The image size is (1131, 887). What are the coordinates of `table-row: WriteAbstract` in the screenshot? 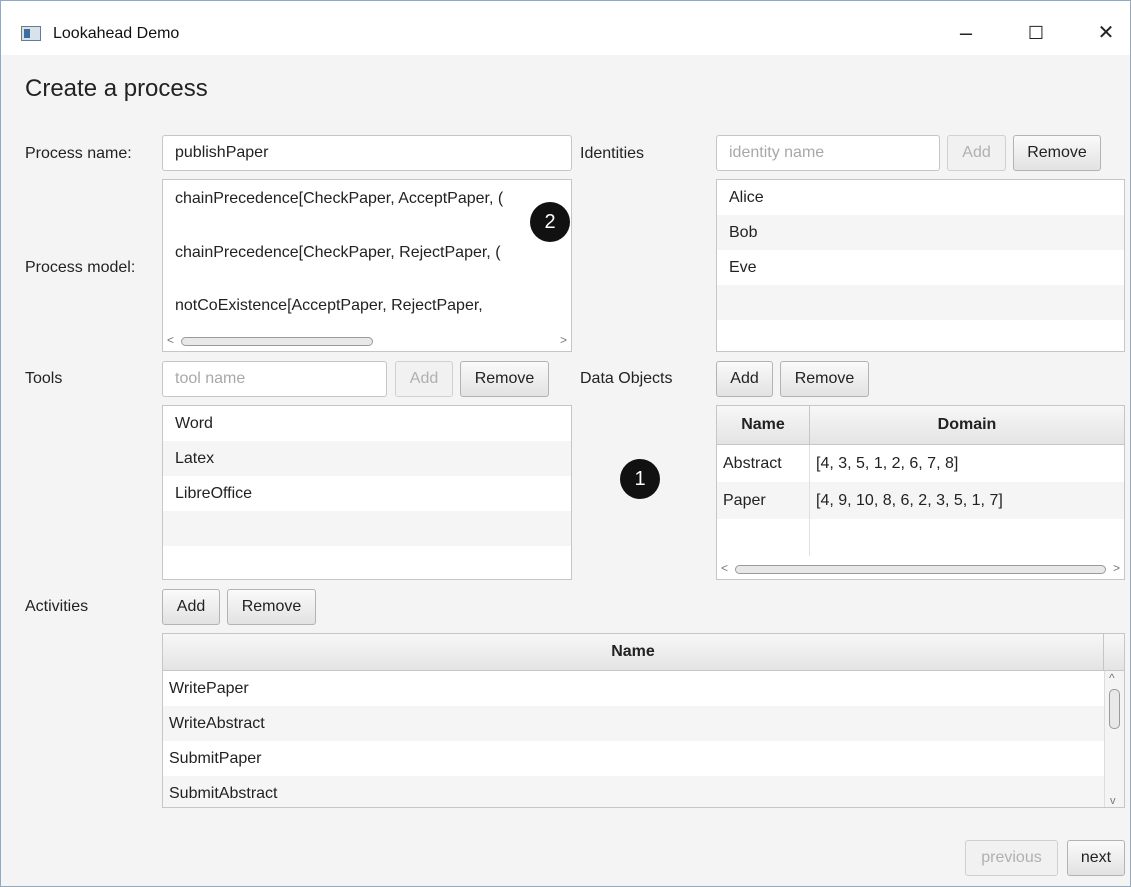 It's located at (633, 723).